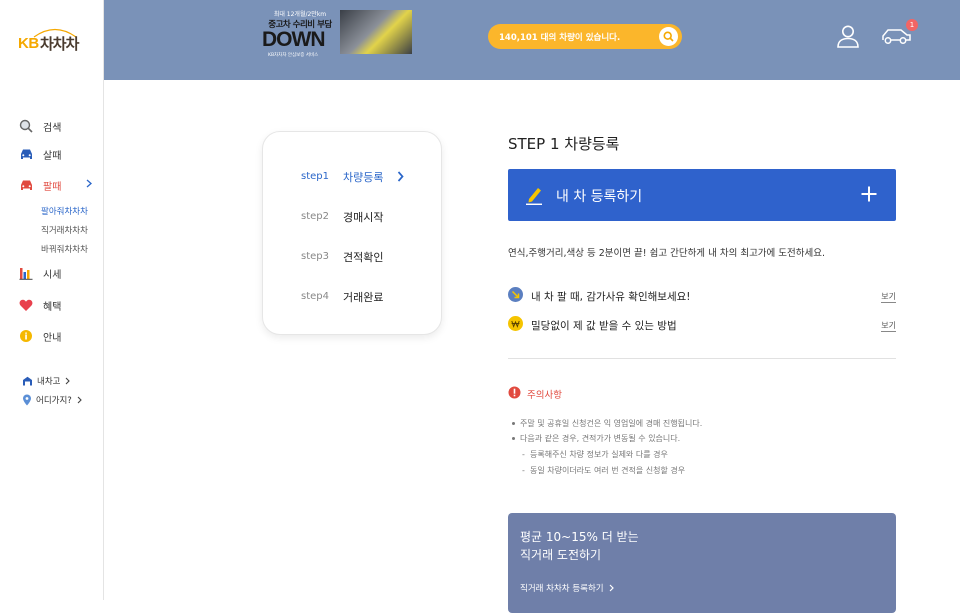 The width and height of the screenshot is (960, 613). What do you see at coordinates (869, 194) in the screenshot?
I see `plus-icon` at bounding box center [869, 194].